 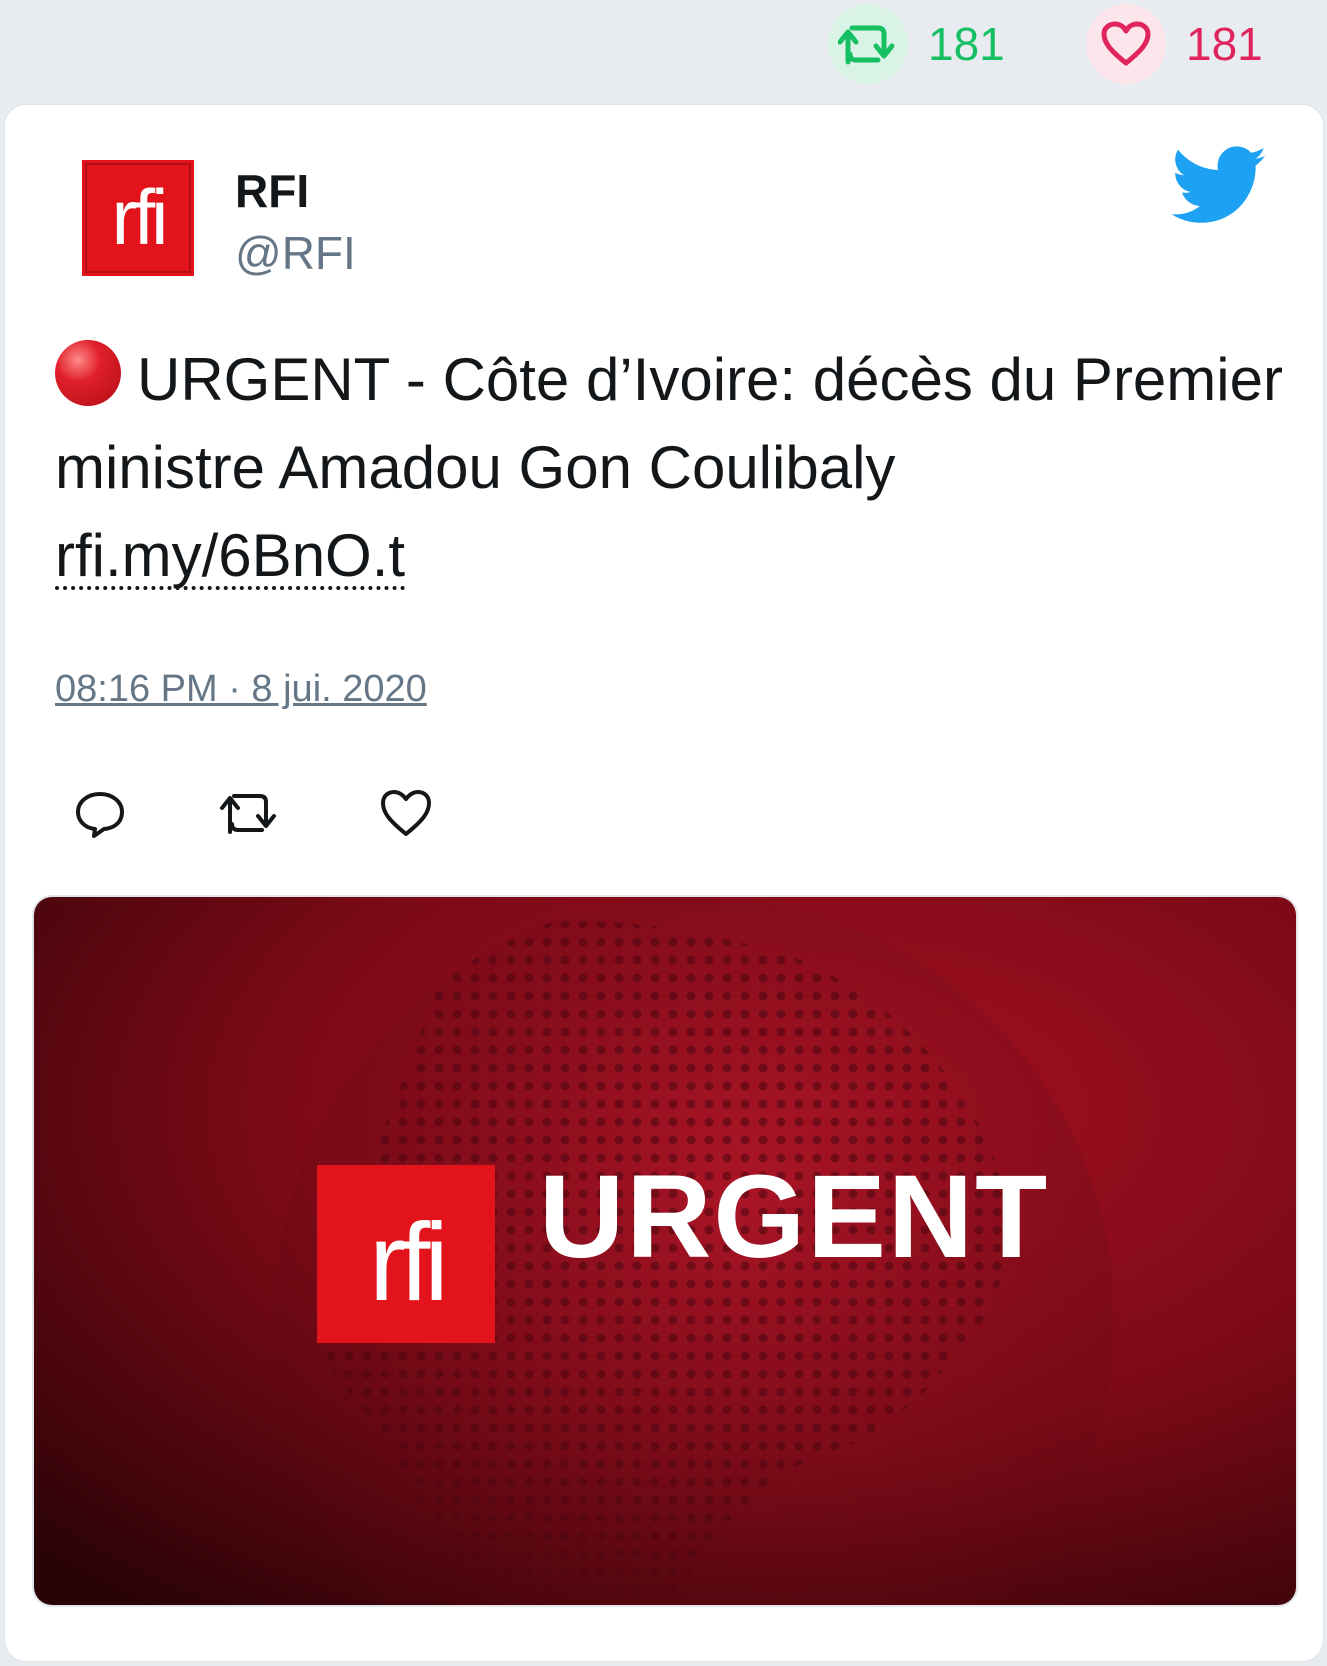 What do you see at coordinates (247, 814) in the screenshot?
I see `retweet-action-icon` at bounding box center [247, 814].